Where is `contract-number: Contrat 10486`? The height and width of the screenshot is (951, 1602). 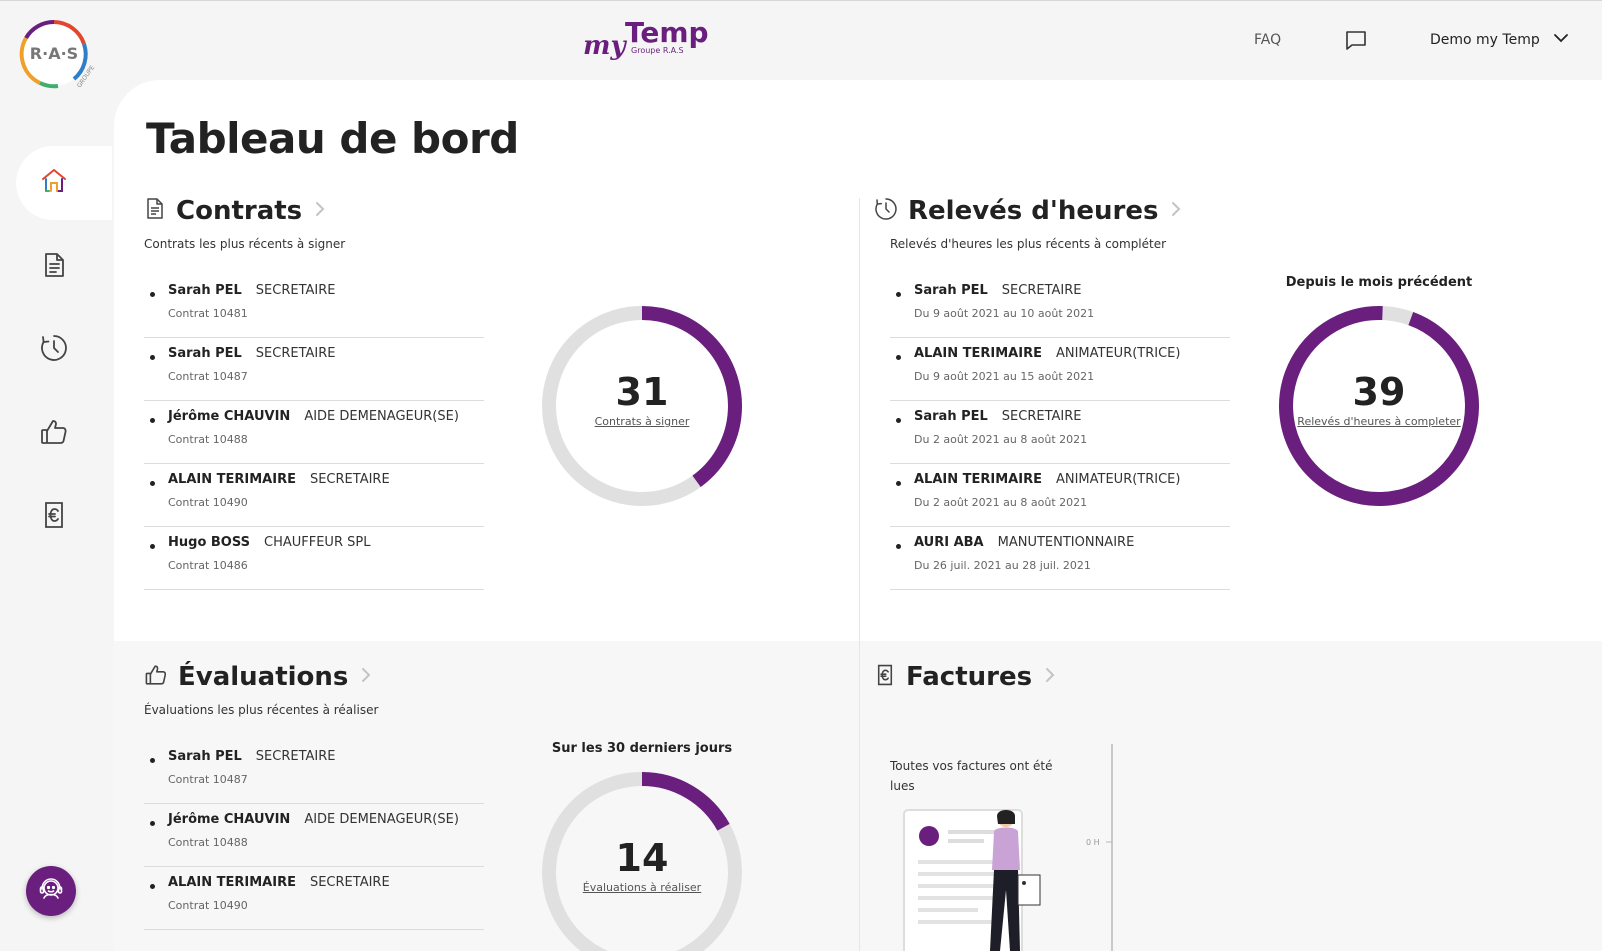 contract-number: Contrat 10486 is located at coordinates (208, 565).